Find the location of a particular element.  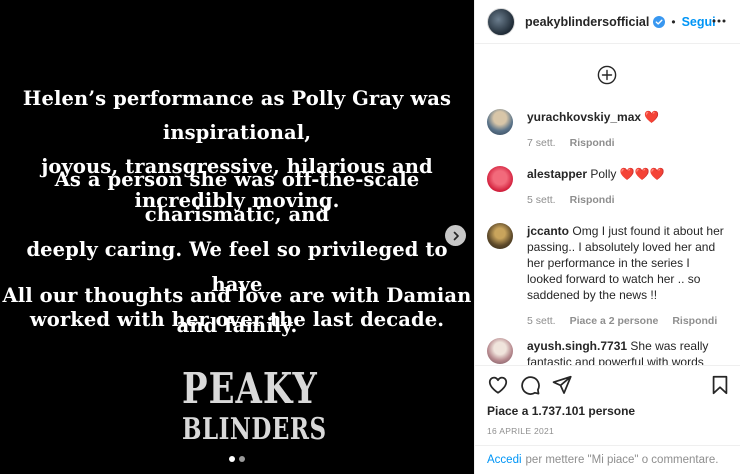

author-username: peakyblindersofficial is located at coordinates (587, 22).